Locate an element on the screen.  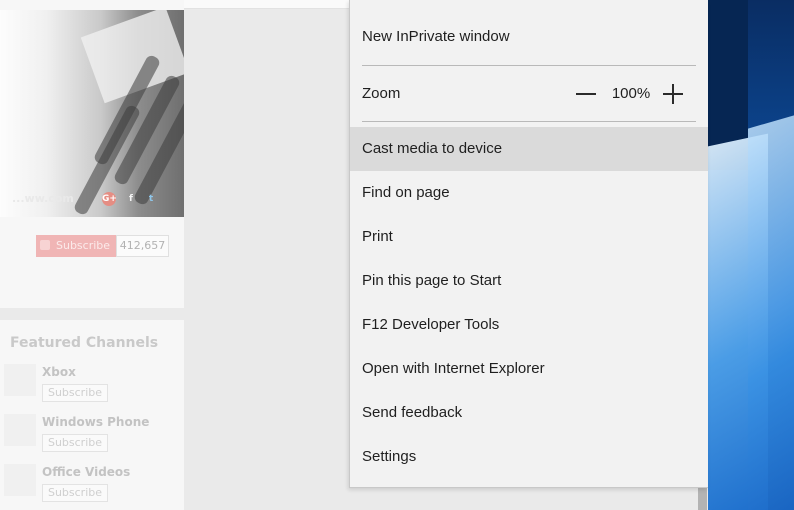
scrollbar-thumb is located at coordinates (702, 499).